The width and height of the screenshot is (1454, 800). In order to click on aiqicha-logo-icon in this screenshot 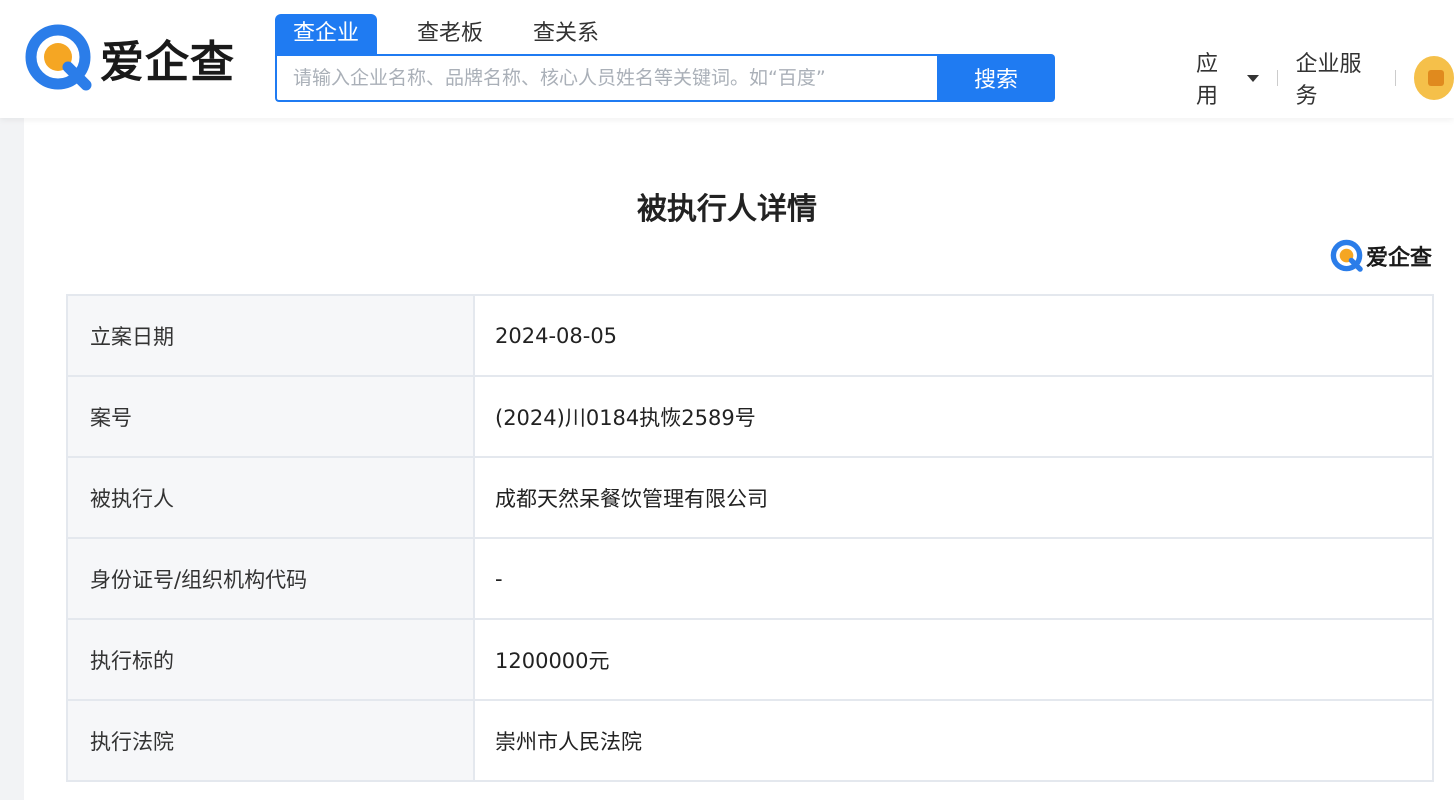, I will do `click(58, 57)`.